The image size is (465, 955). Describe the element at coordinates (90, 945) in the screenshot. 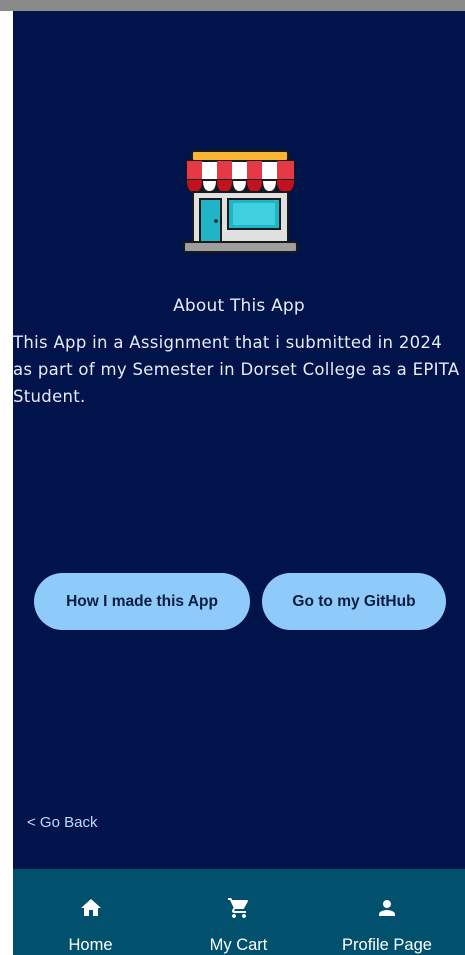

I see `nav-label-home: Home` at that location.